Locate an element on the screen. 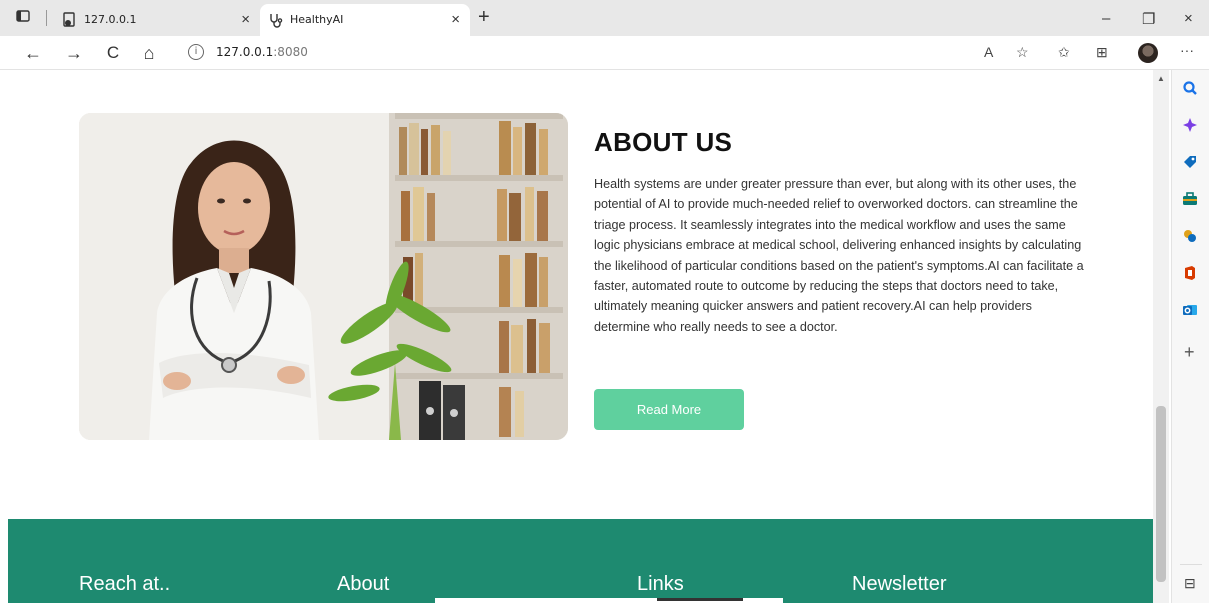 The image size is (1209, 603). url-host: 127.0.0.1 is located at coordinates (245, 52).